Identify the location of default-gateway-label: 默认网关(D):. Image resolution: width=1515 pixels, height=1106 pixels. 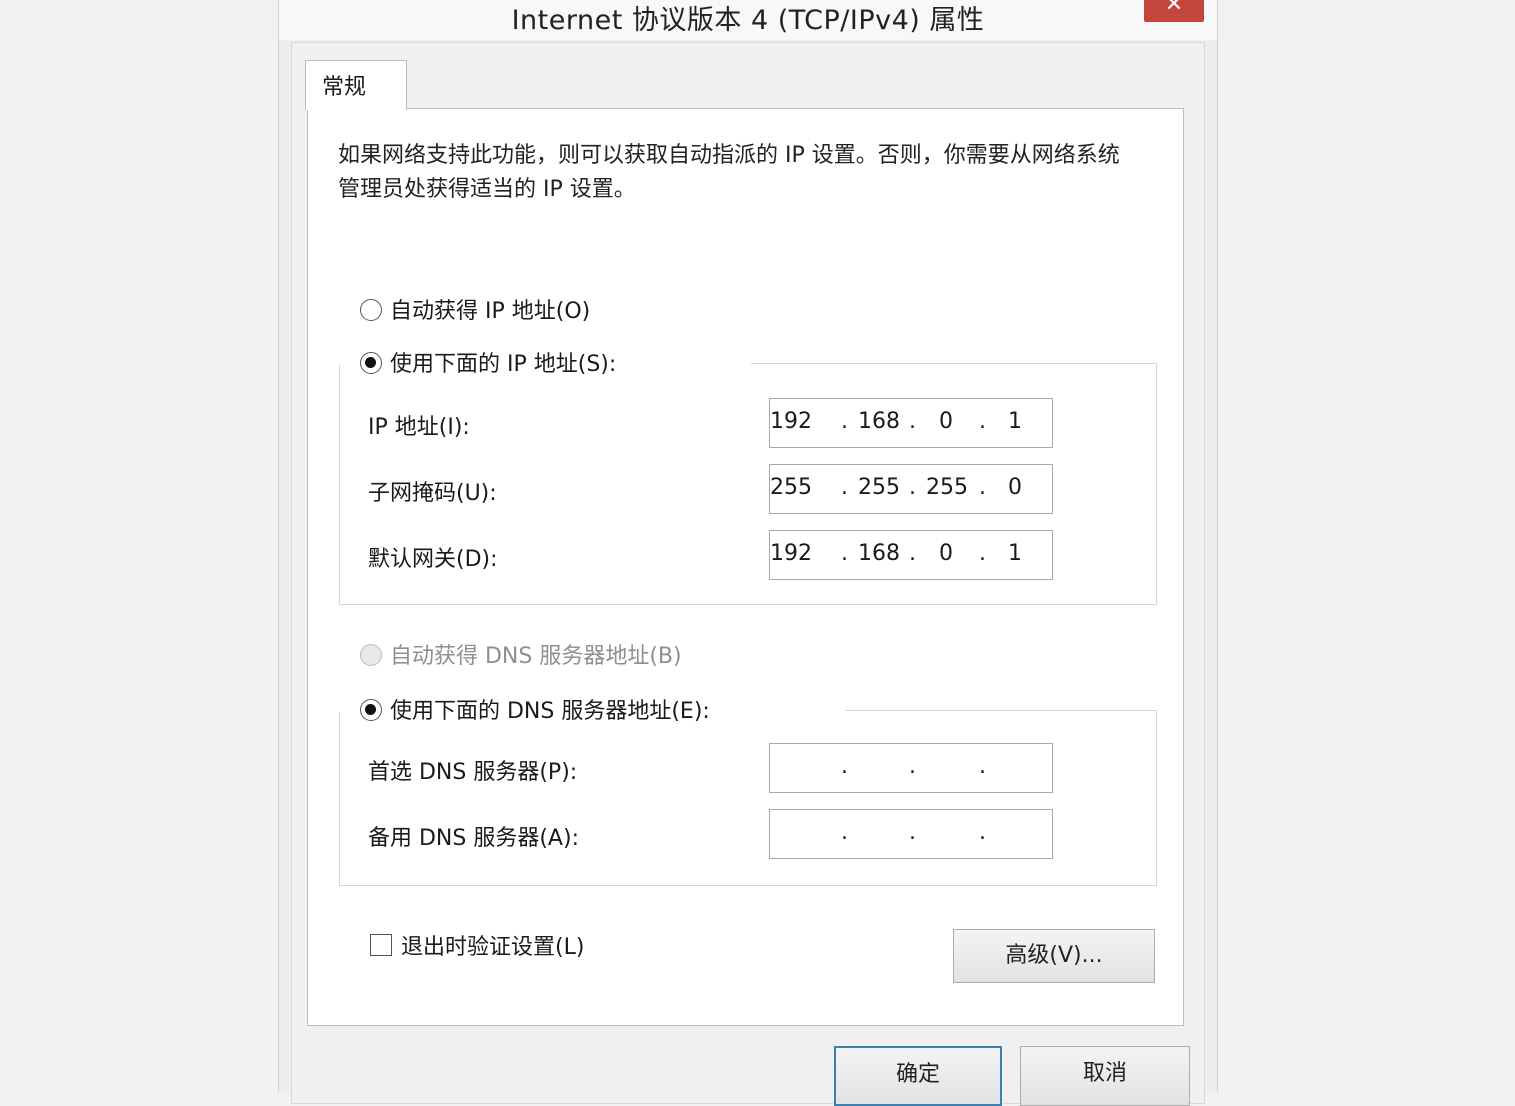
(433, 559).